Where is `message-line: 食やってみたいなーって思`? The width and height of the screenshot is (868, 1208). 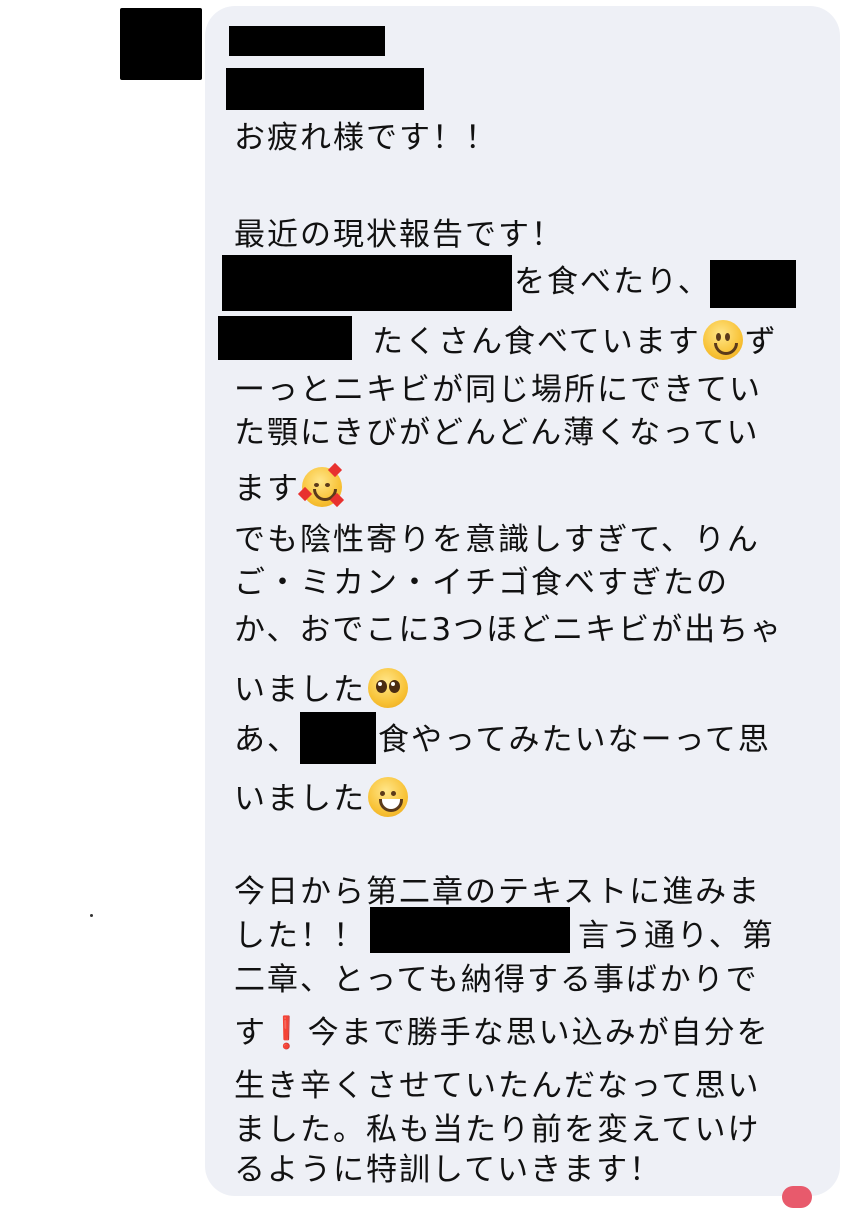
message-line: 食やってみたいなーって思 is located at coordinates (574, 740).